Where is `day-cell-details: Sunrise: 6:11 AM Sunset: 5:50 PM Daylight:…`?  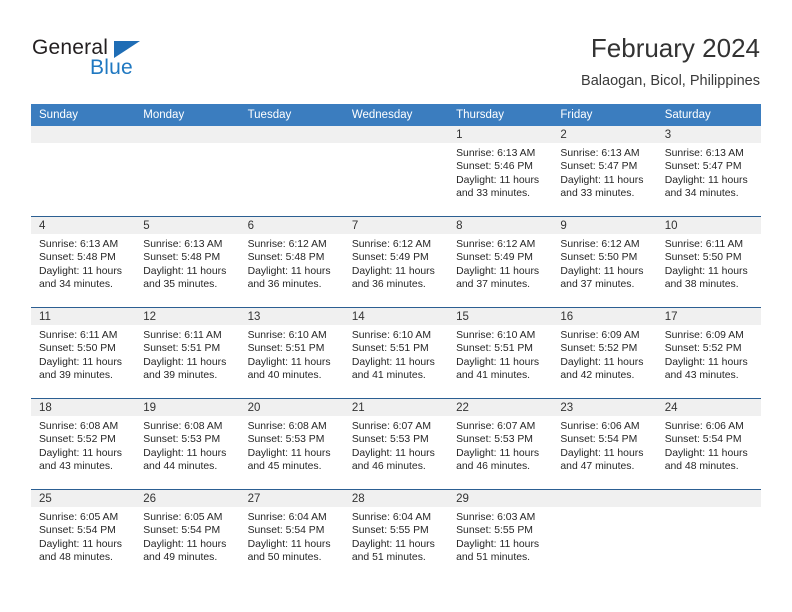
day-cell-details: Sunrise: 6:11 AM Sunset: 5:50 PM Daylight:… is located at coordinates (83, 354).